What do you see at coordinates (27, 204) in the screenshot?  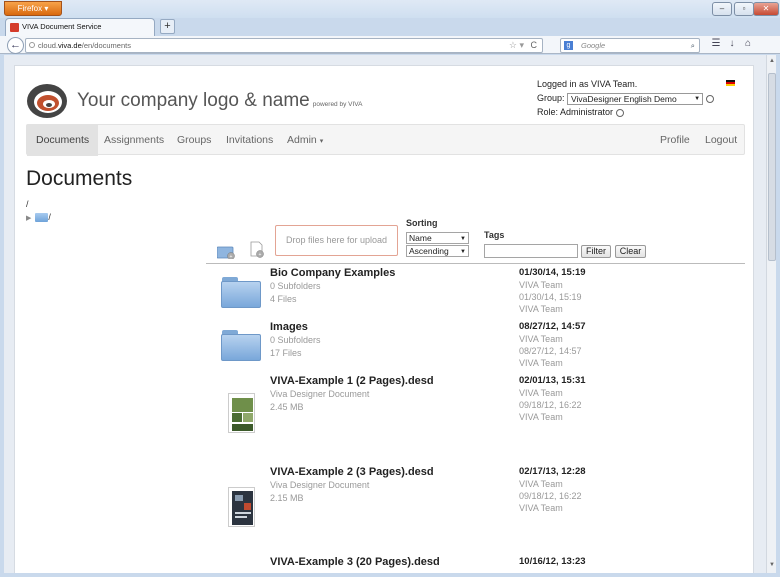 I see `breadcrumb: /` at bounding box center [27, 204].